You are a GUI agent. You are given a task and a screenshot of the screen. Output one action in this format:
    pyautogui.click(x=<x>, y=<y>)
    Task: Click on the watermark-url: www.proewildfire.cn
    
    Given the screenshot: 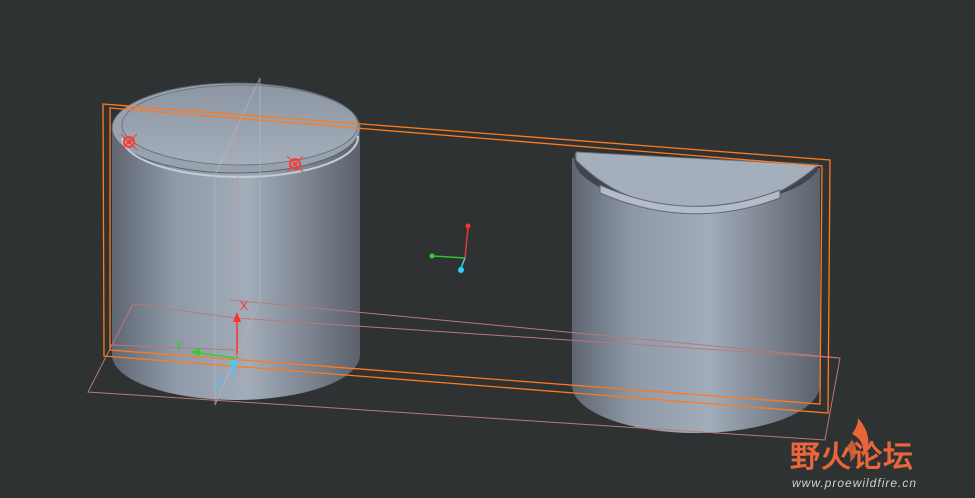 What is the action you would take?
    pyautogui.click(x=855, y=483)
    